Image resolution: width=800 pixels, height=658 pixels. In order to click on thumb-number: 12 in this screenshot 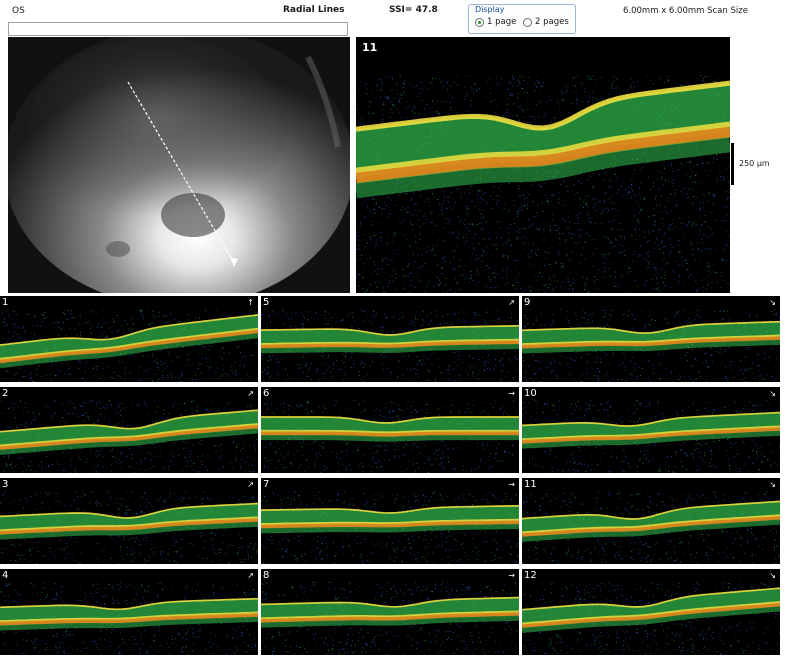, I will do `click(530, 575)`.